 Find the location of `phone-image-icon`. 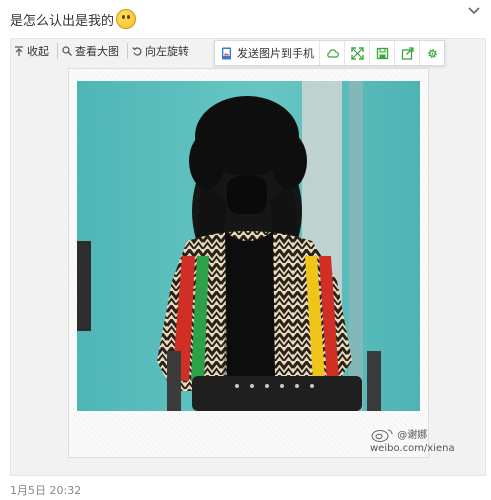

phone-image-icon is located at coordinates (226, 53).